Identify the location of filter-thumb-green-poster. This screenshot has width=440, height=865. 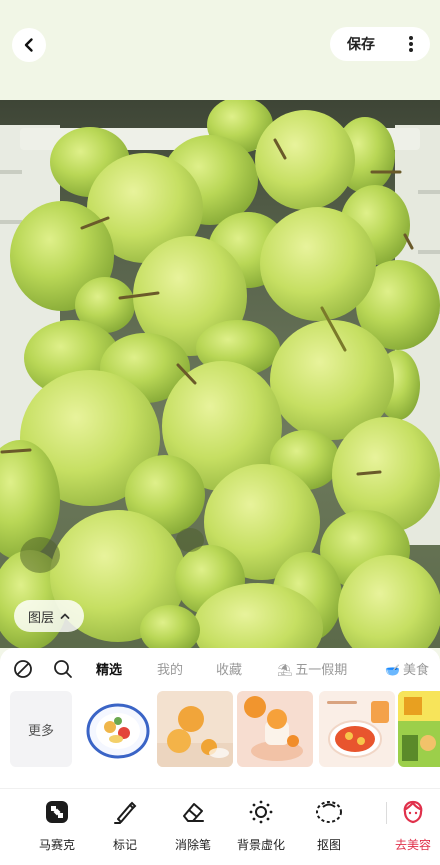
(419, 729).